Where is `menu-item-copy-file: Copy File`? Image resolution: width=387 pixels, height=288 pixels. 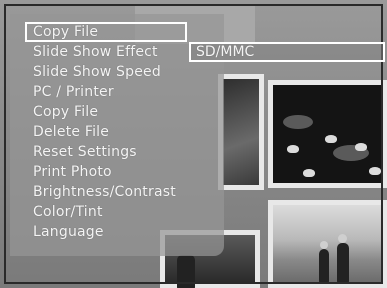 menu-item-copy-file: Copy File is located at coordinates (65, 112).